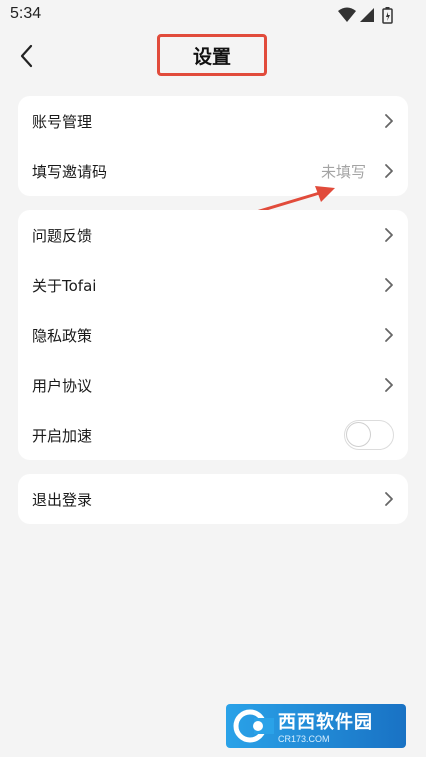 The width and height of the screenshot is (426, 757). I want to click on watermark-text: 西西软件园 CR173.COM, so click(325, 726).